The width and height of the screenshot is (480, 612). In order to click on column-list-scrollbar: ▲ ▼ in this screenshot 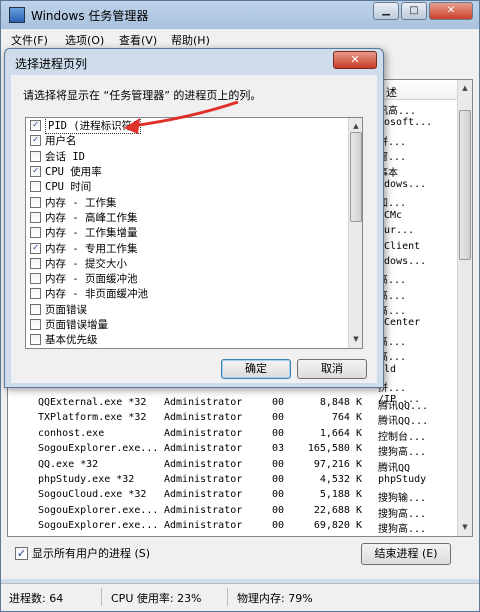, I will do `click(355, 233)`.